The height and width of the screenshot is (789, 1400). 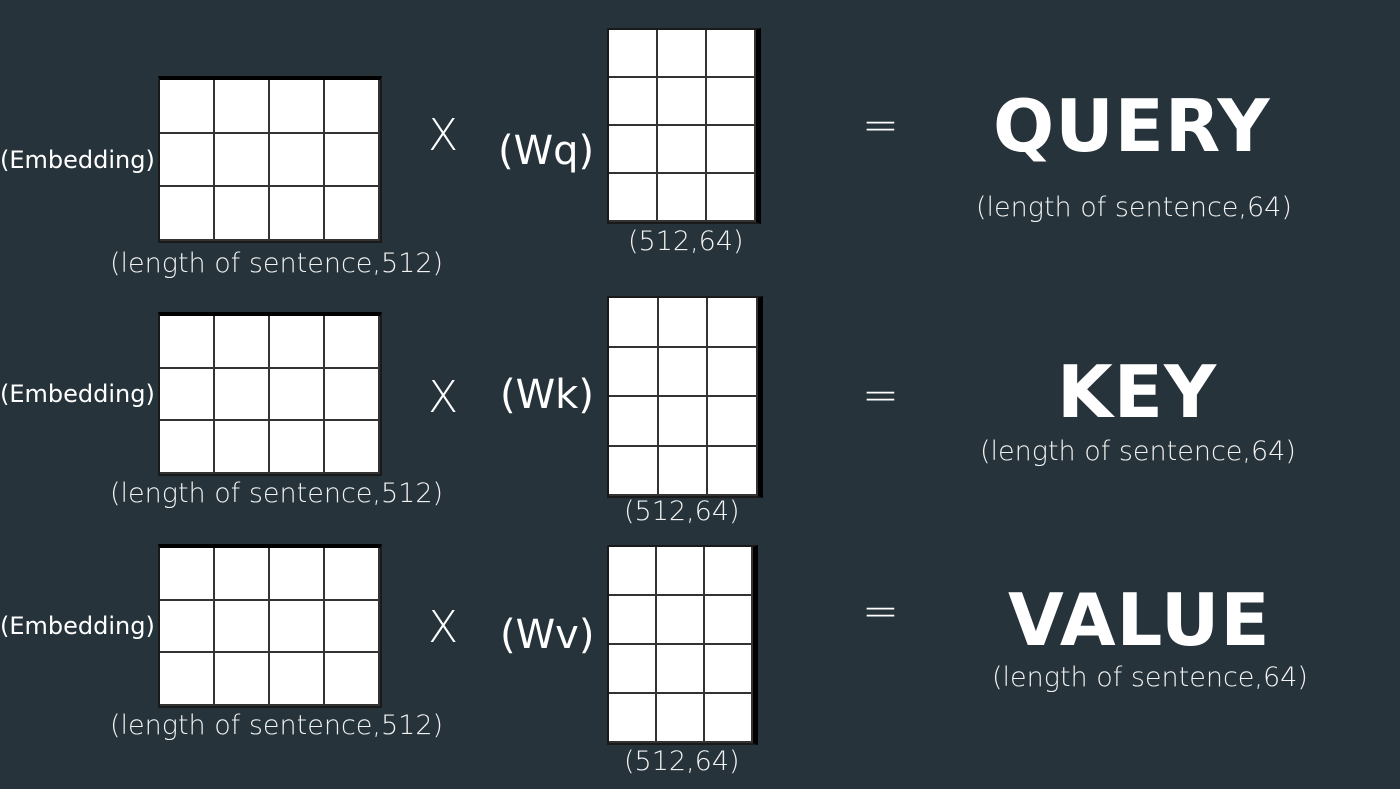 I want to click on weight-matrix-wq, so click(x=684, y=126).